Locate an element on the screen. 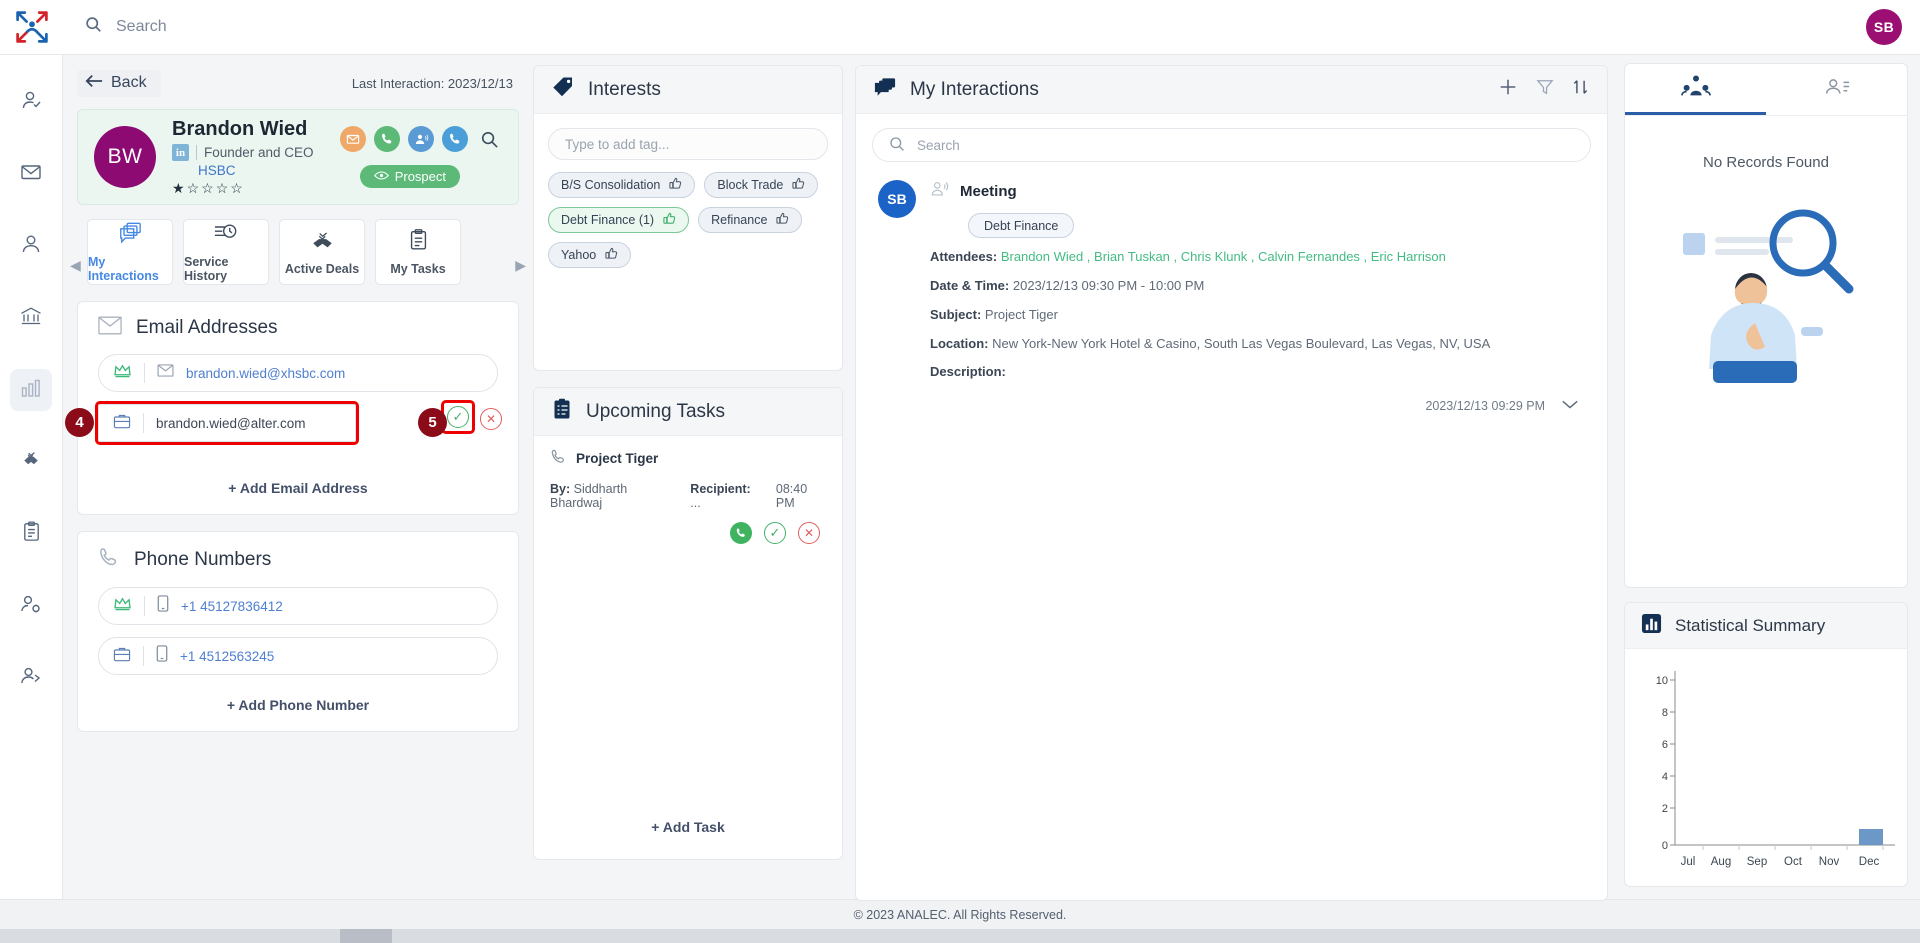 The image size is (1920, 943). interaction-avatar: SB is located at coordinates (897, 199).